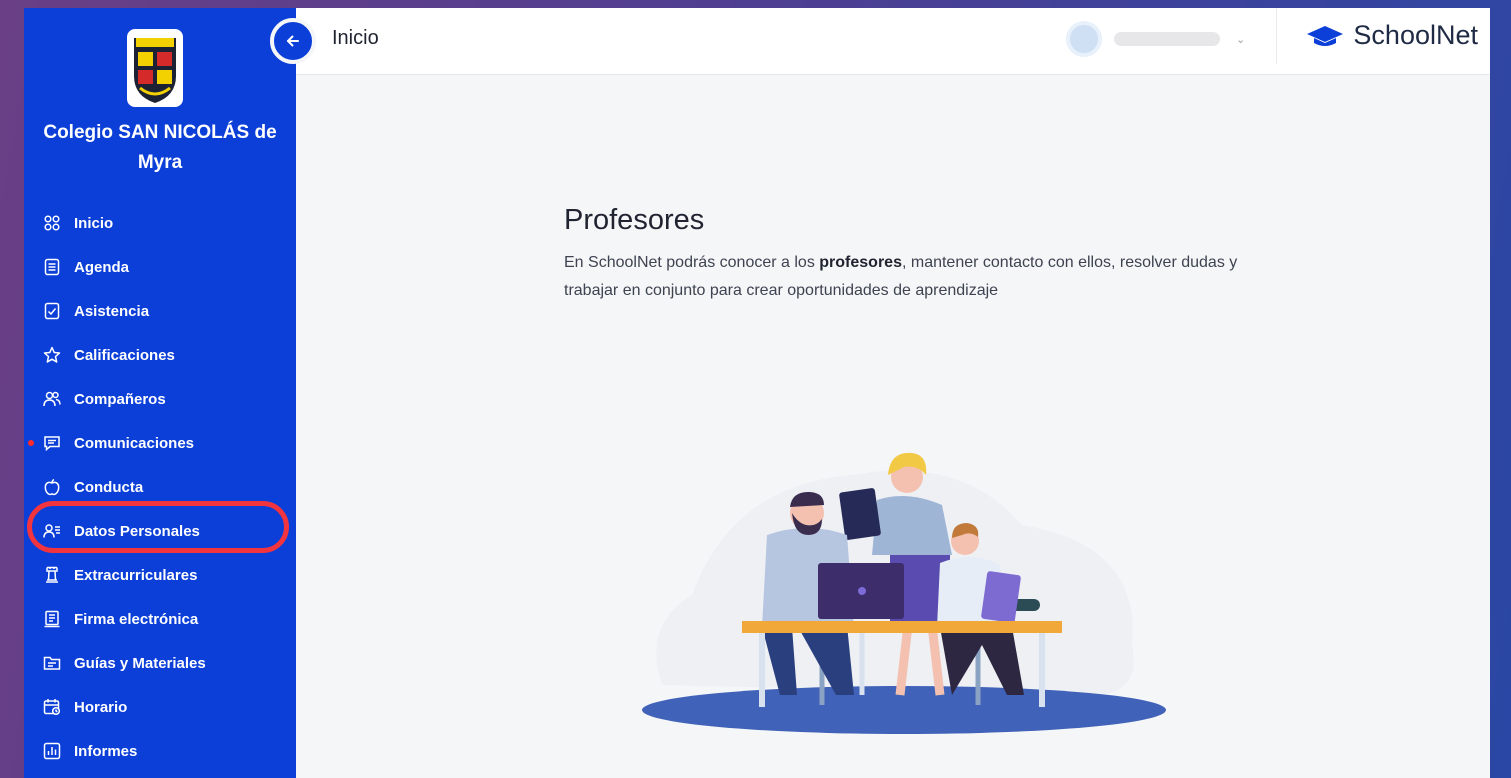 The height and width of the screenshot is (778, 1511). I want to click on teachers-illustration, so click(904, 593).